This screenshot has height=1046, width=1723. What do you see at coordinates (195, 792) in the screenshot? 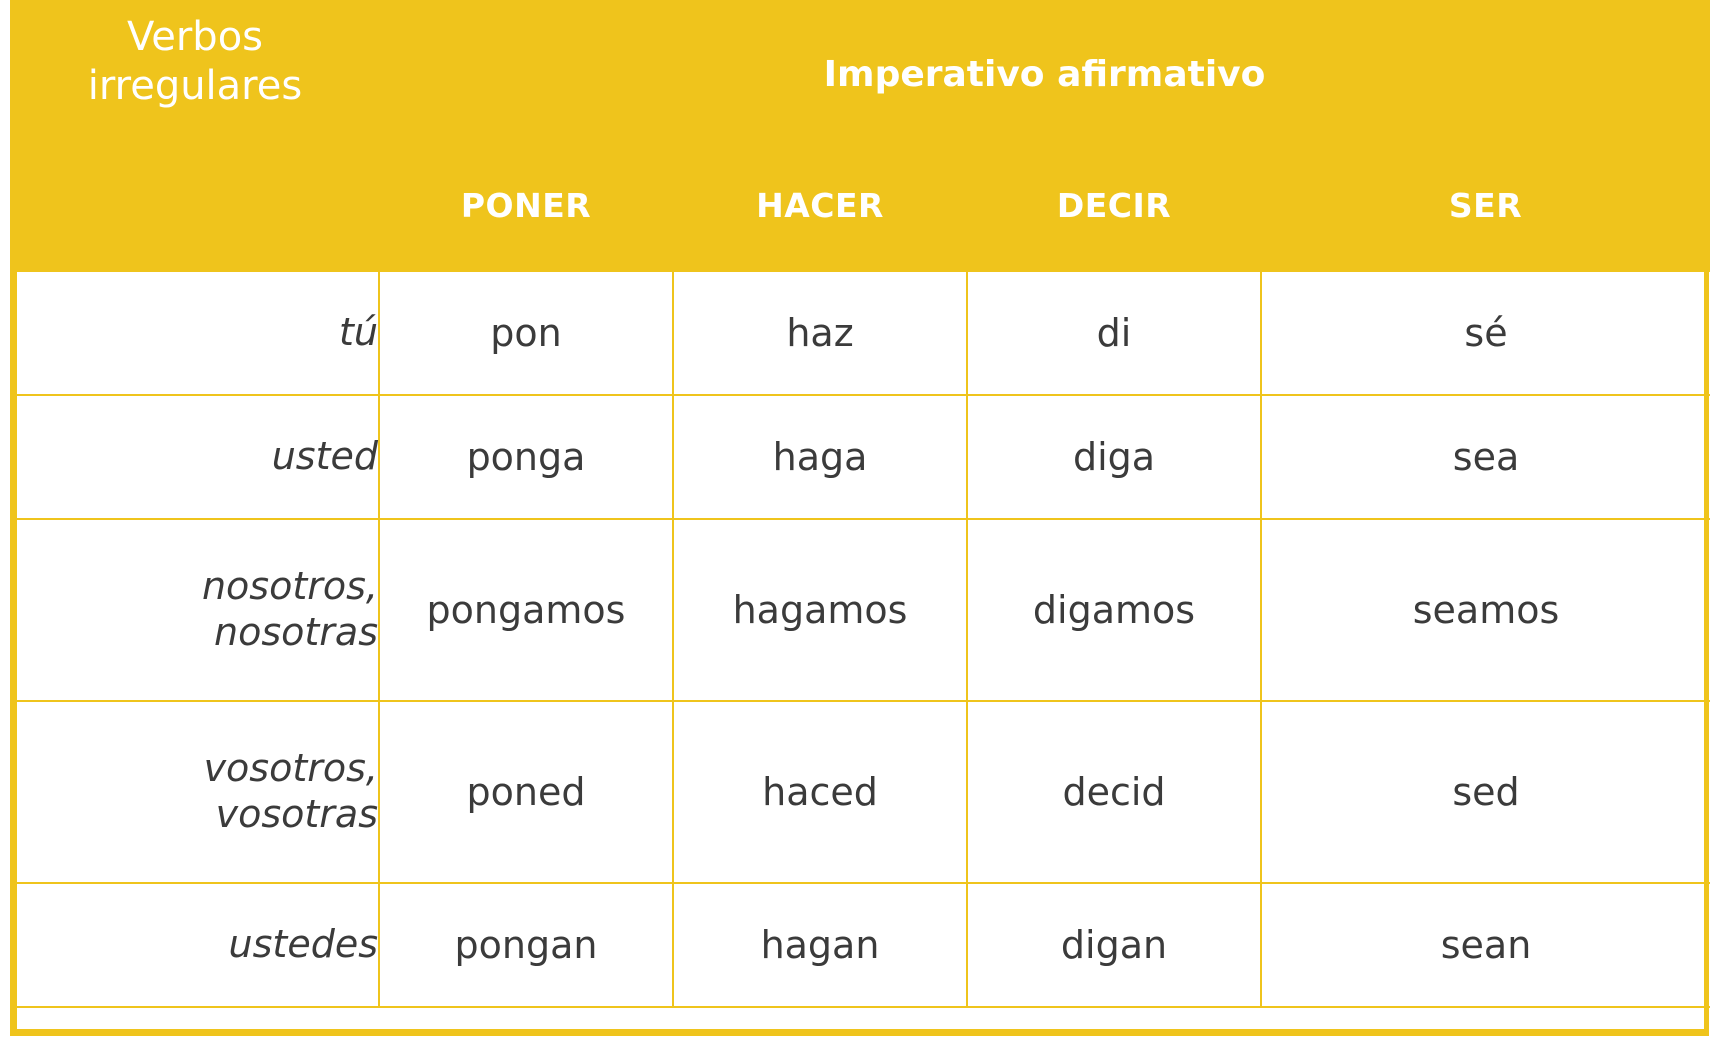
I see `pronoun-label-vosotros: vosotros, vosotras` at bounding box center [195, 792].